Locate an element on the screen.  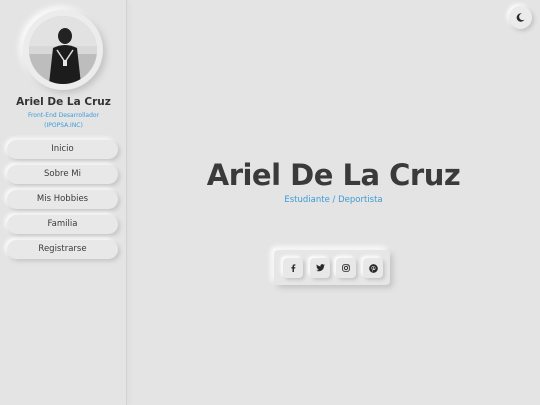
pinterest-button is located at coordinates (373, 268).